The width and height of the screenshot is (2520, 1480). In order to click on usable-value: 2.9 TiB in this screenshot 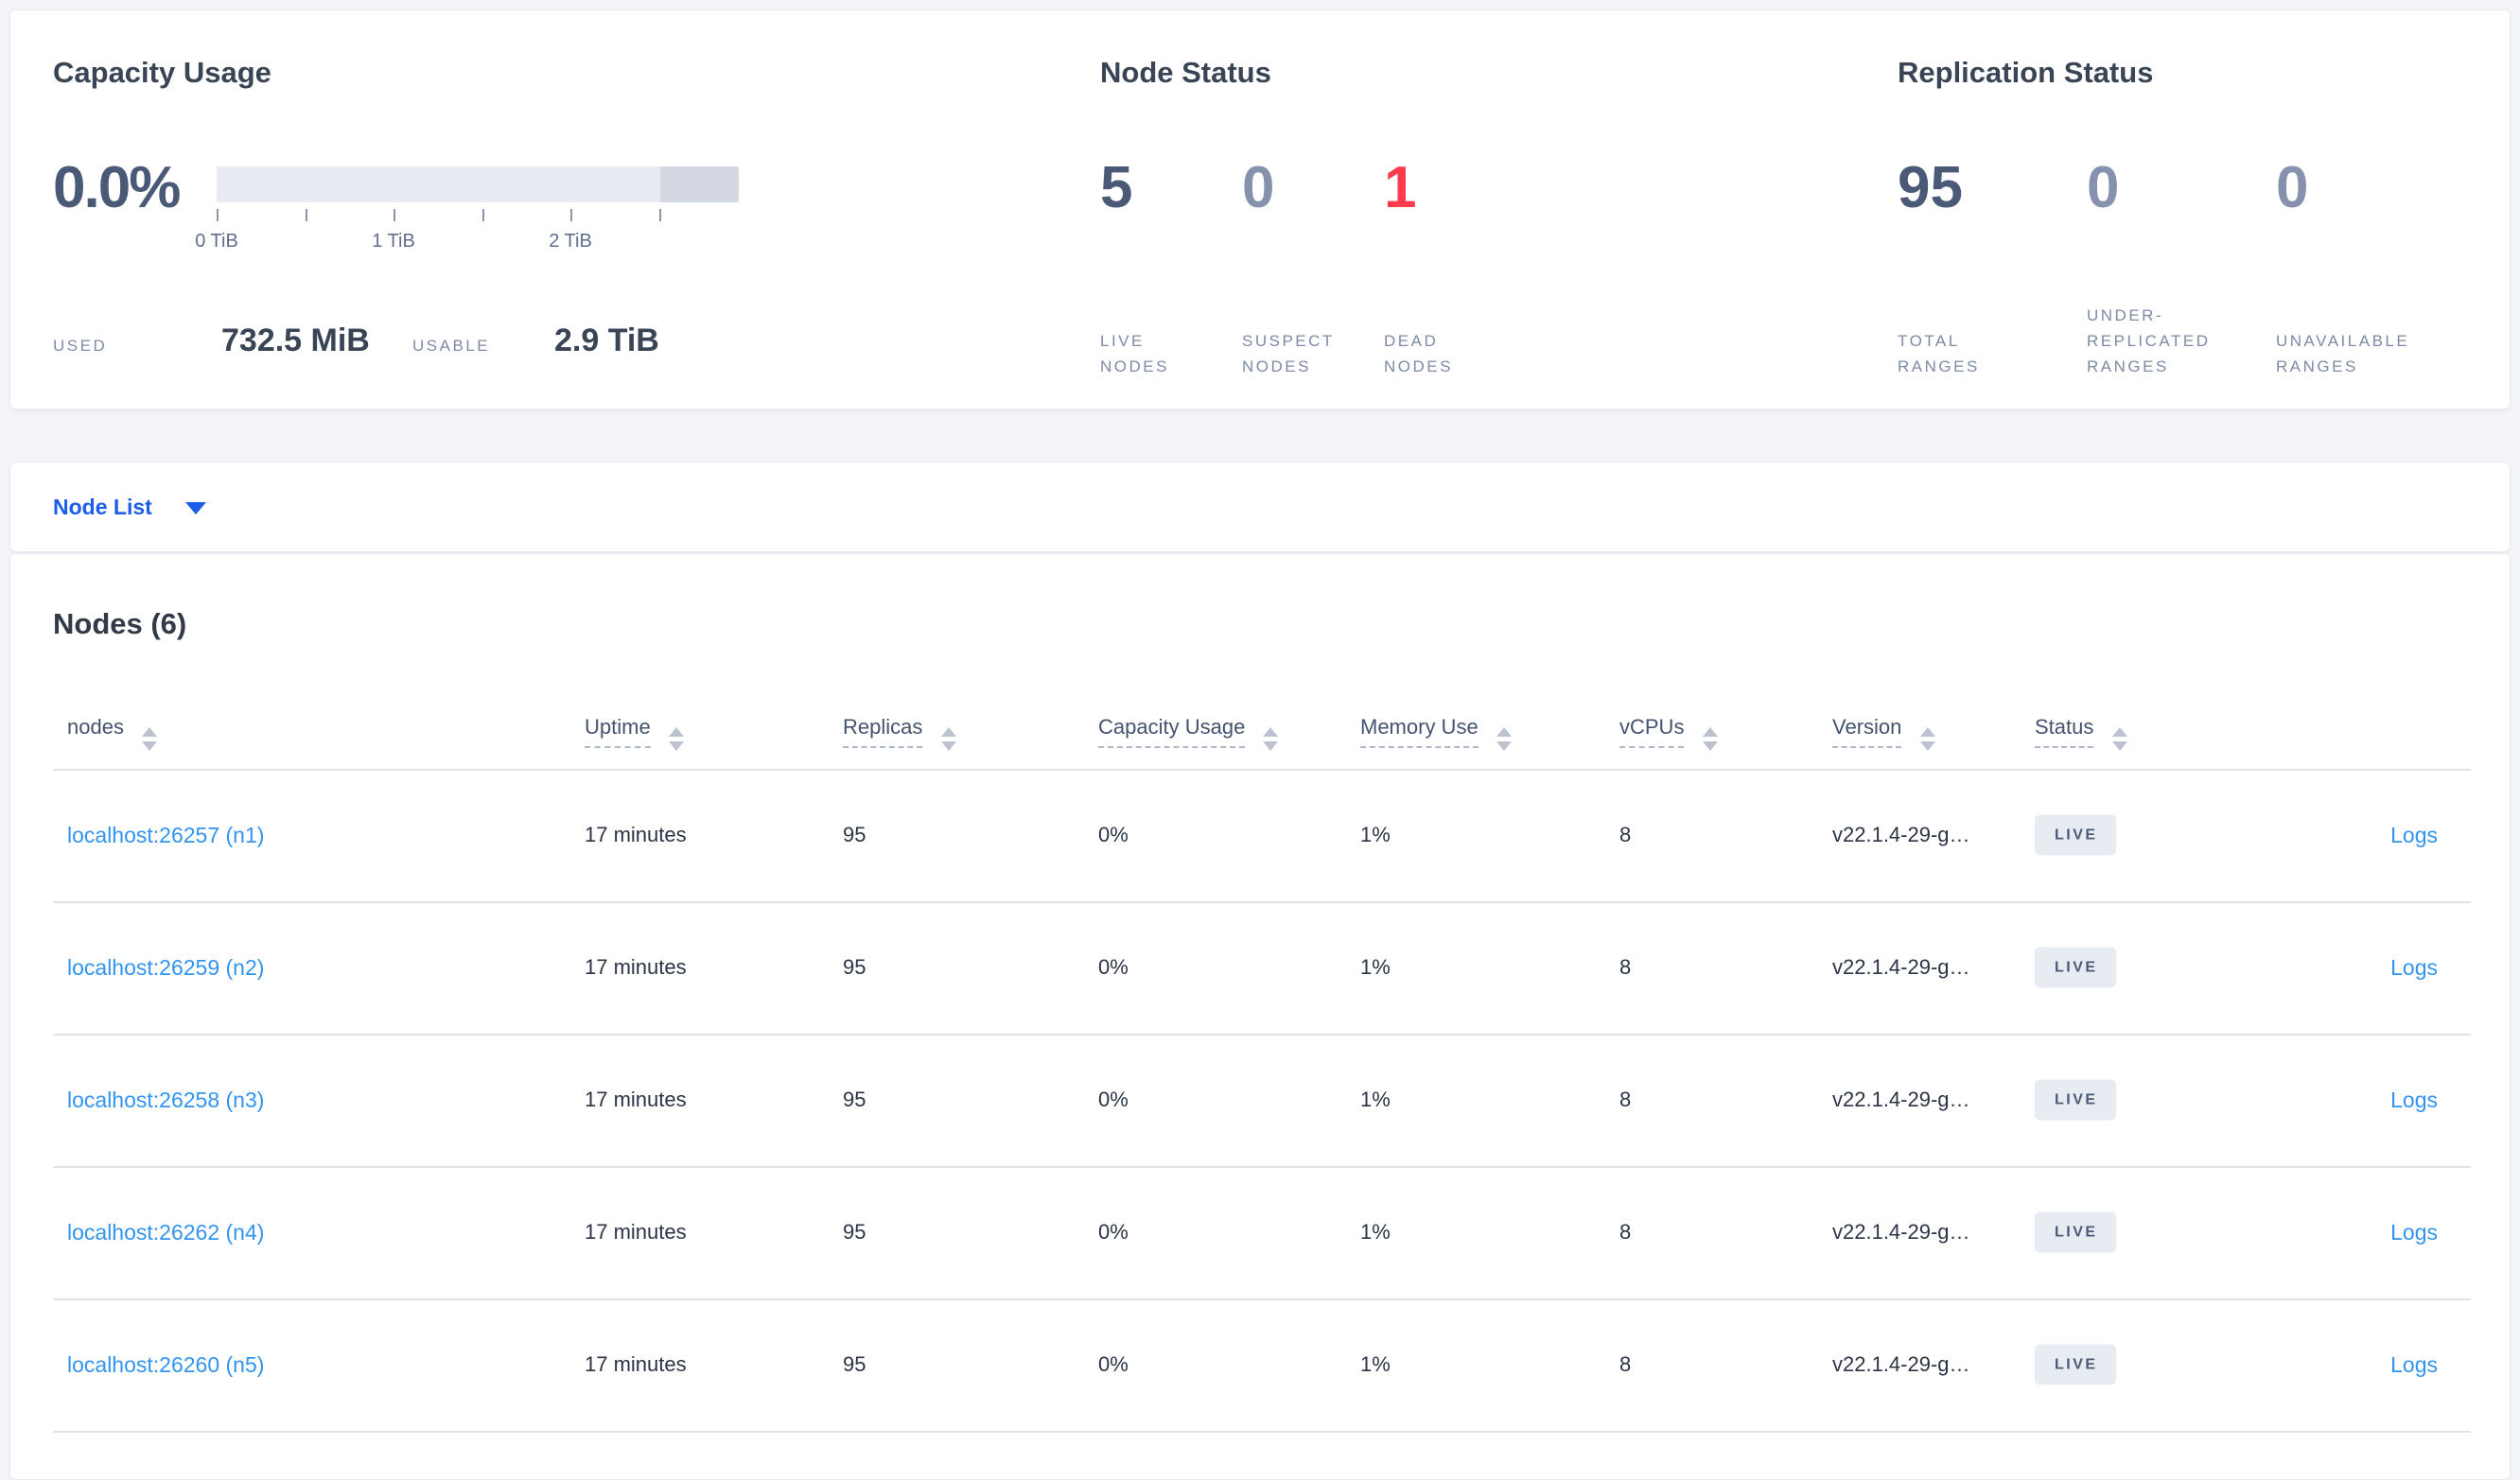, I will do `click(606, 340)`.